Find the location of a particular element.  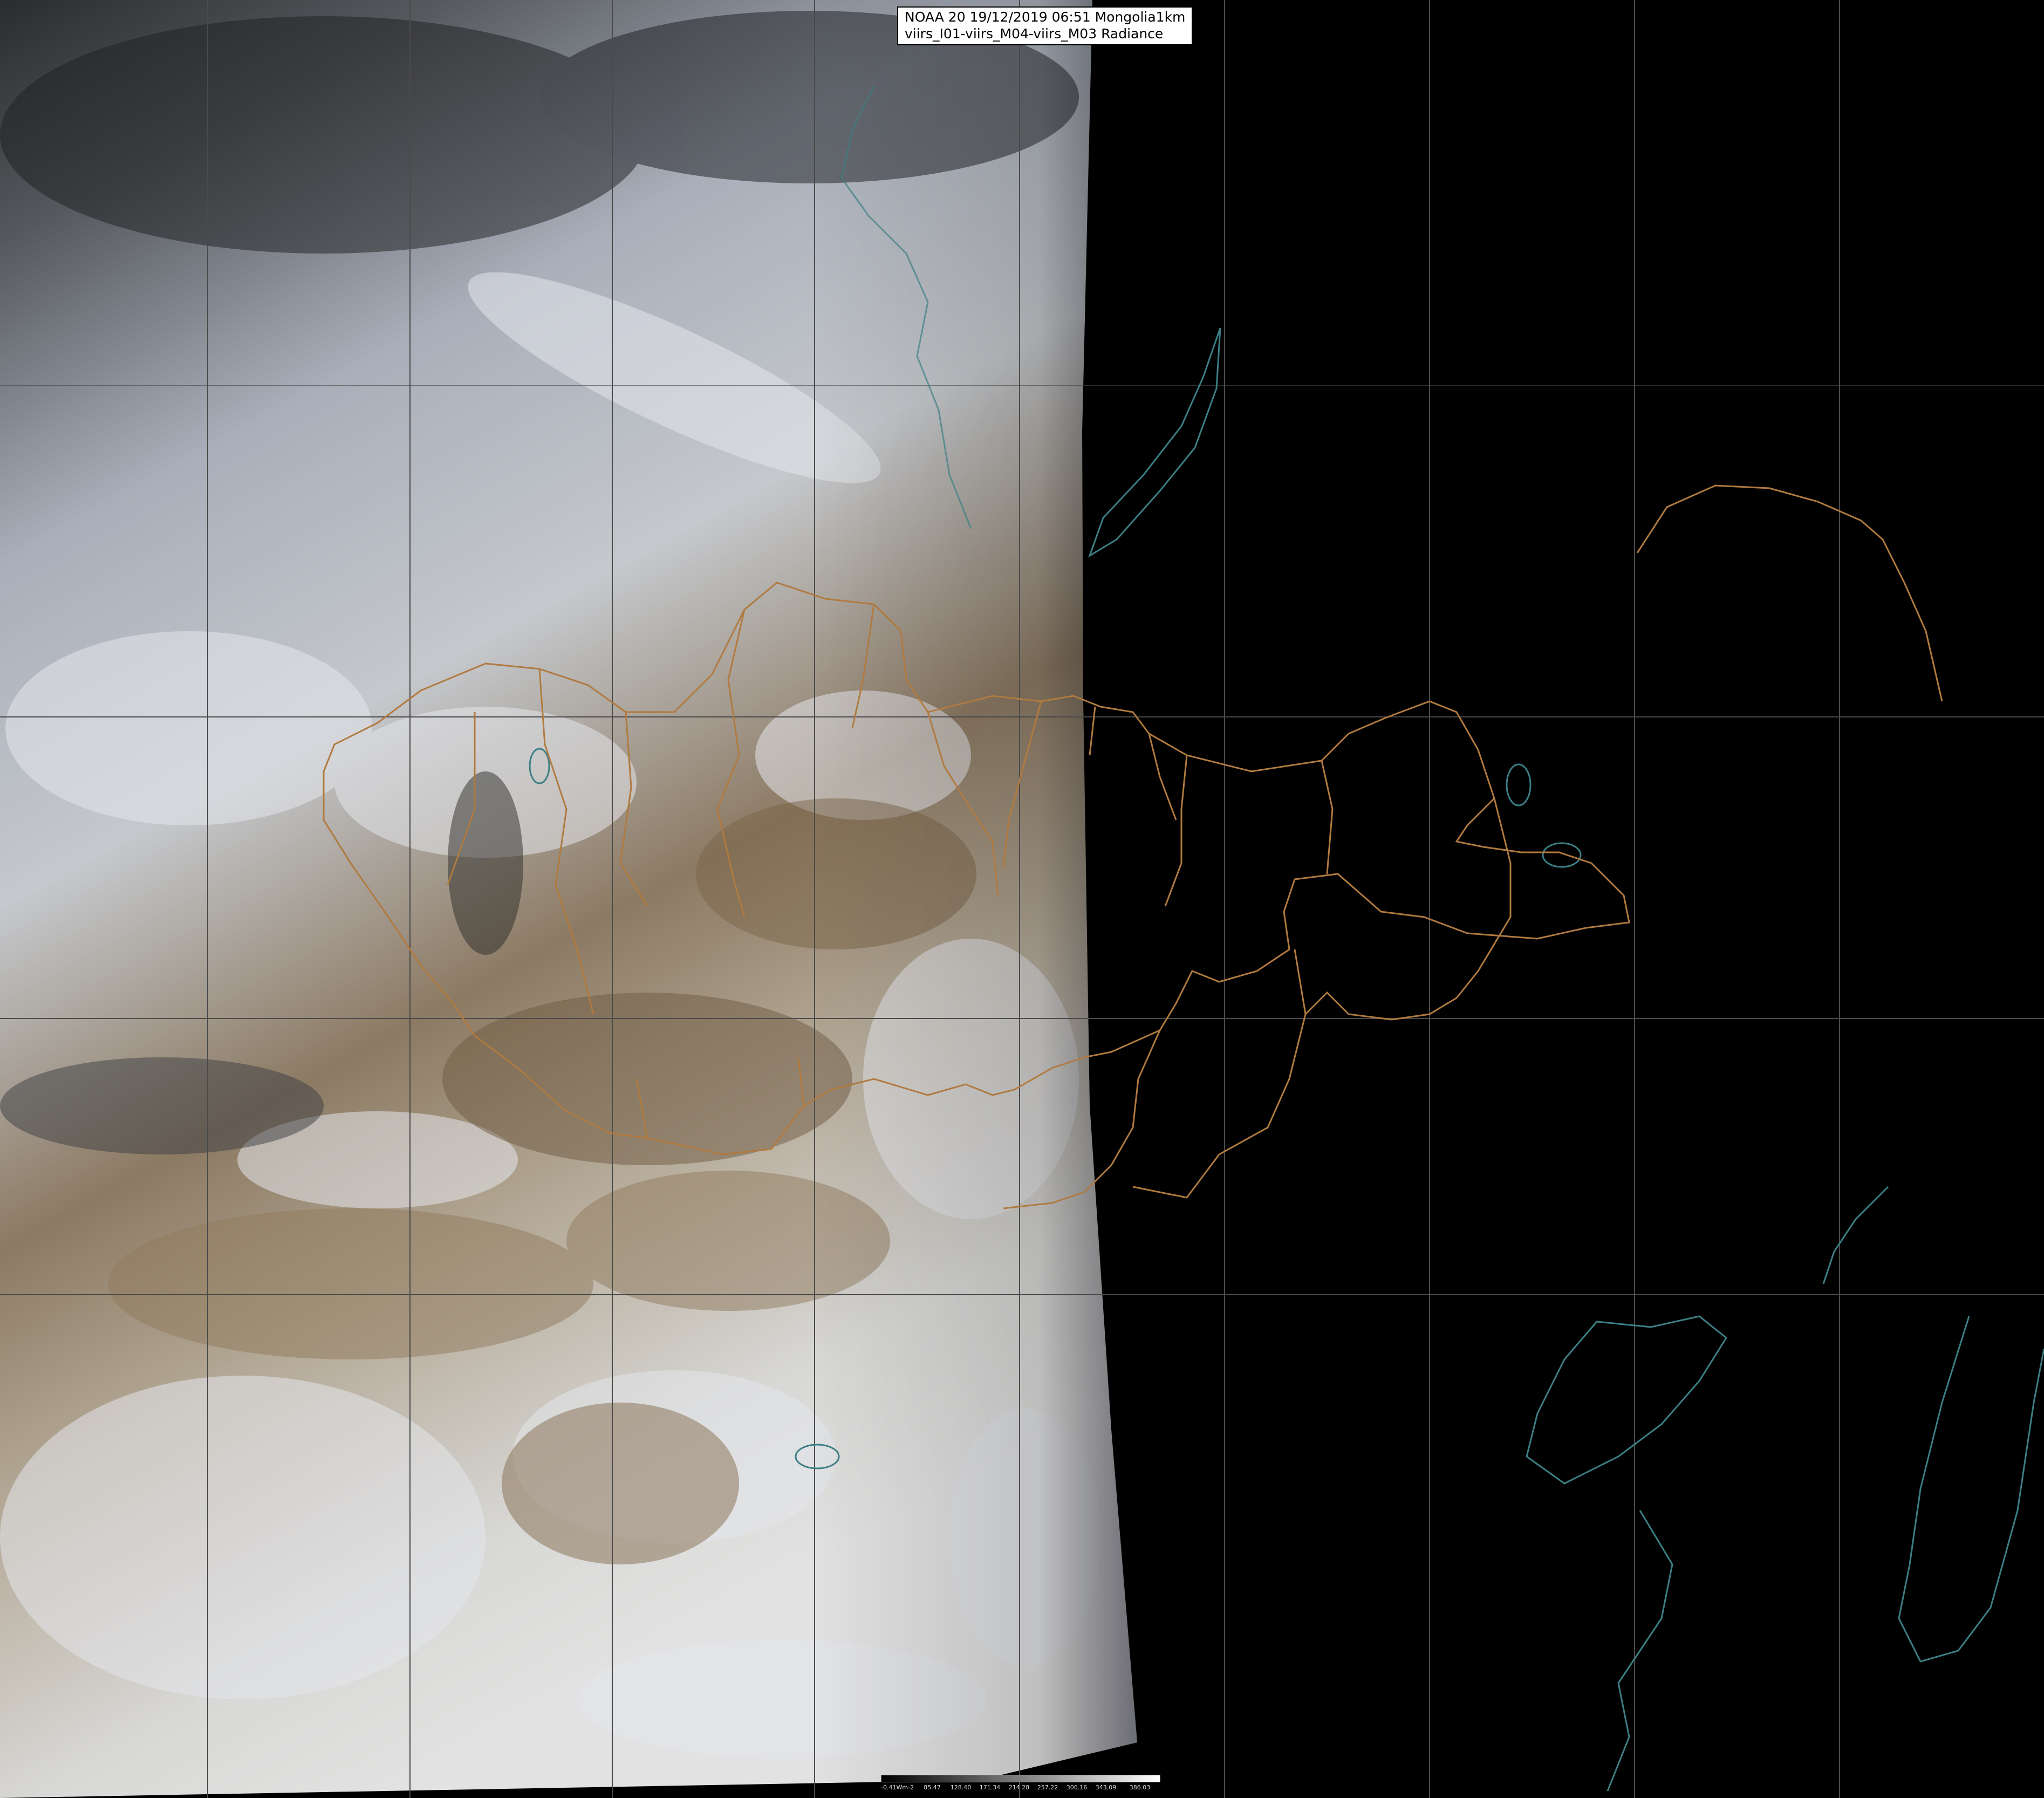

colorbar-tick-label: 343.09 is located at coordinates (1106, 1788).